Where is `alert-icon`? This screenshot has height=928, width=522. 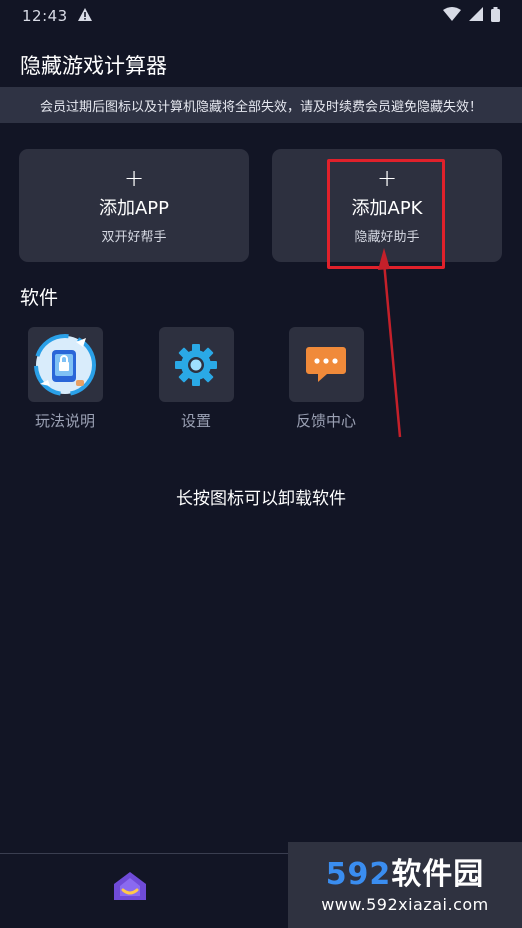 alert-icon is located at coordinates (84, 16).